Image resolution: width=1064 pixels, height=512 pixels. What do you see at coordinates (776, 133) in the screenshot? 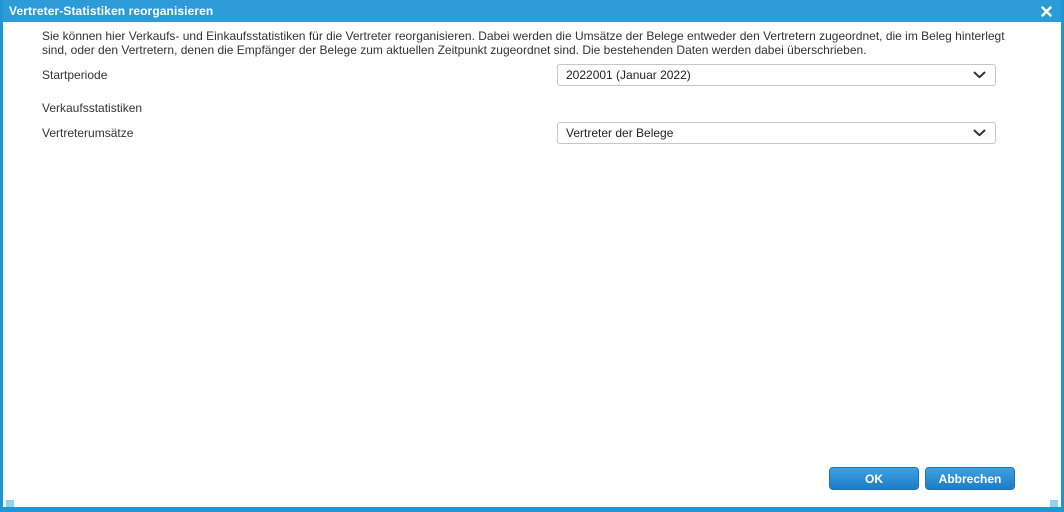
I see `rep-revenue-select: Vertreter der Belege` at bounding box center [776, 133].